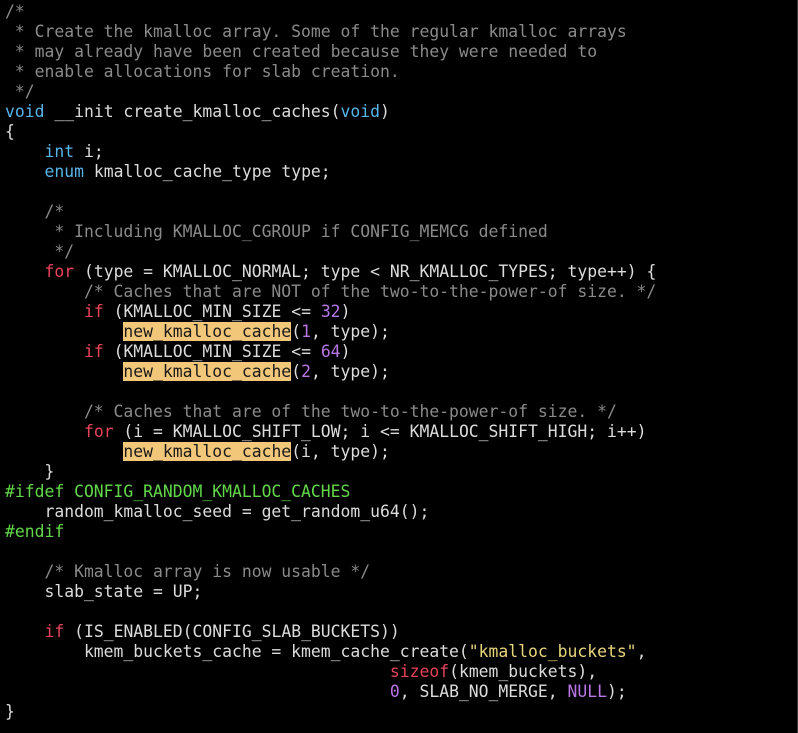 This screenshot has width=798, height=733. What do you see at coordinates (552, 651) in the screenshot?
I see `code-string: "kmalloc_buckets"` at bounding box center [552, 651].